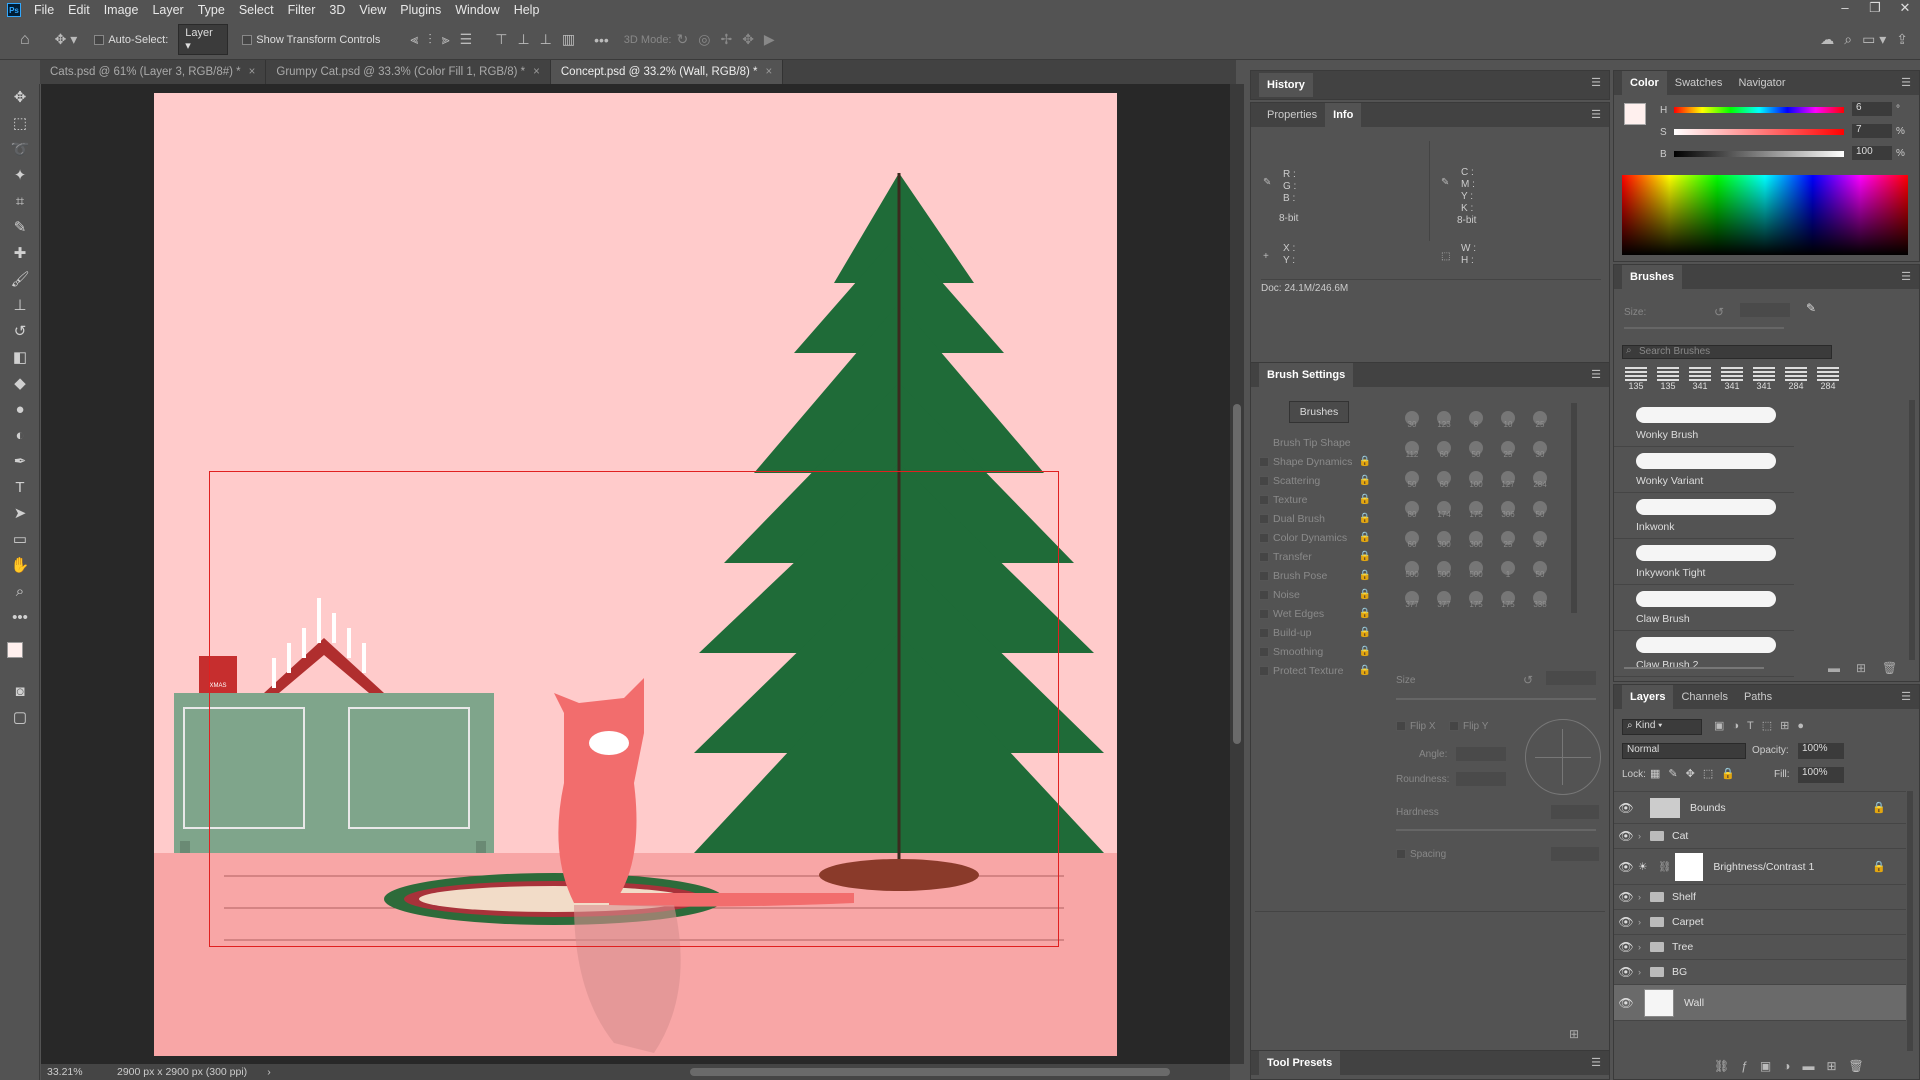 Image resolution: width=1920 pixels, height=1080 pixels. What do you see at coordinates (20, 461) in the screenshot?
I see `pen-tool-icon: ✒` at bounding box center [20, 461].